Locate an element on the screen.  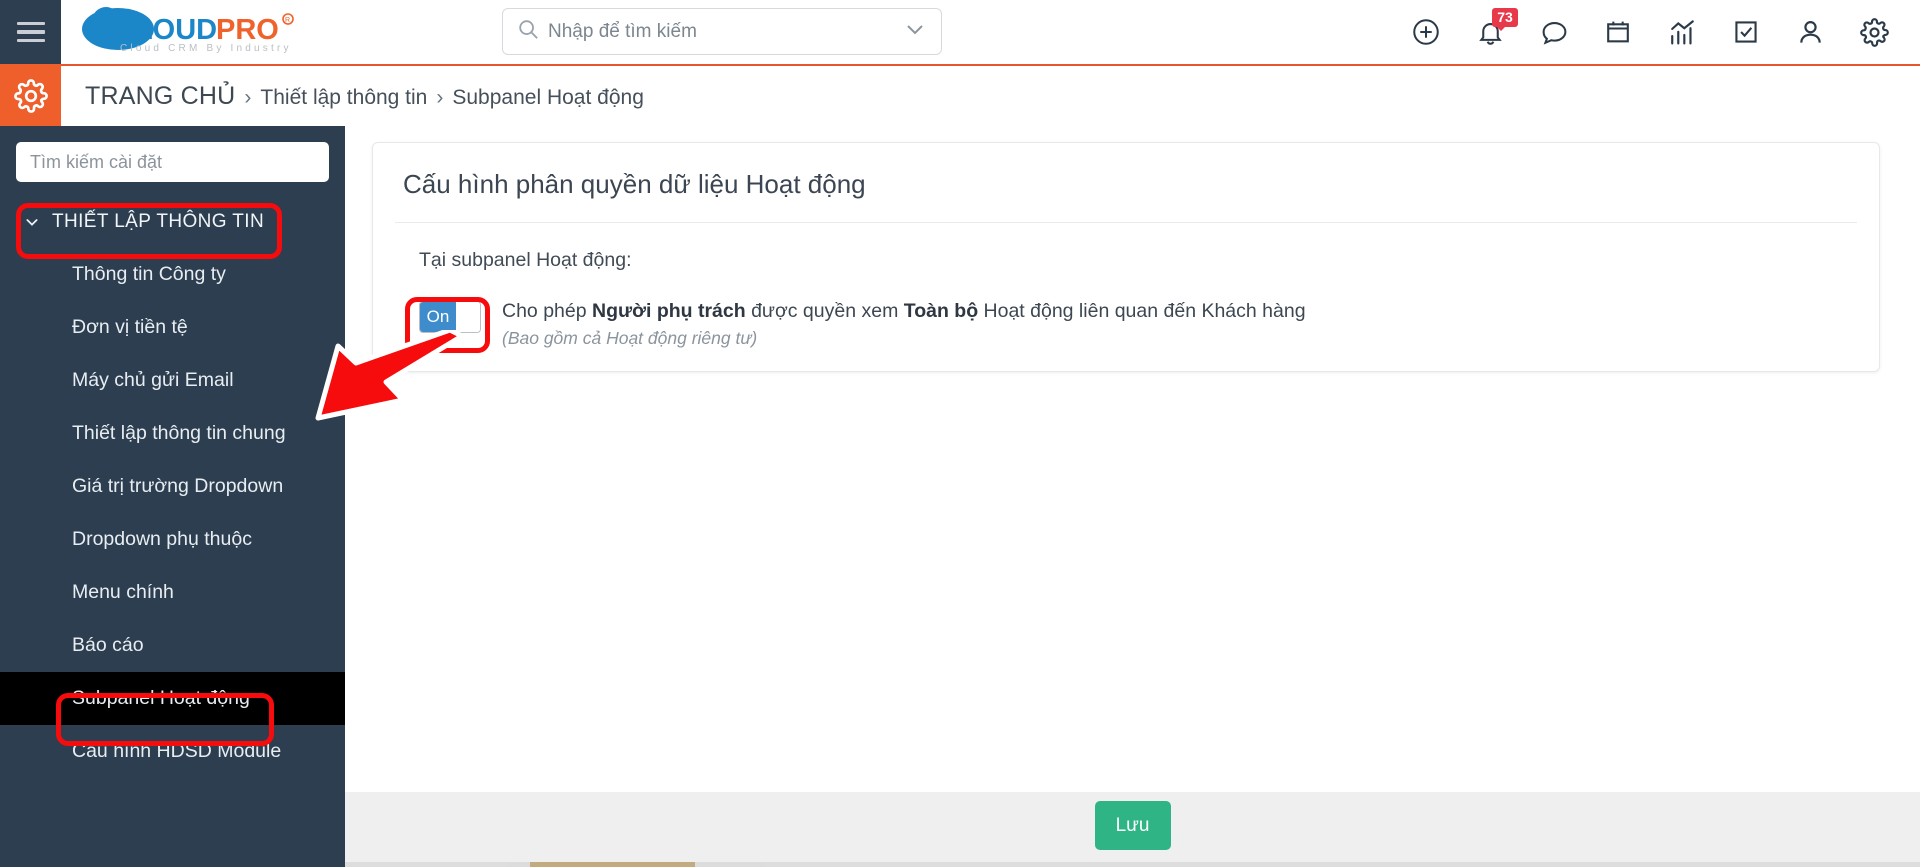
breadcrumb-item-settings: Thiết lập thông tin is located at coordinates (343, 98).